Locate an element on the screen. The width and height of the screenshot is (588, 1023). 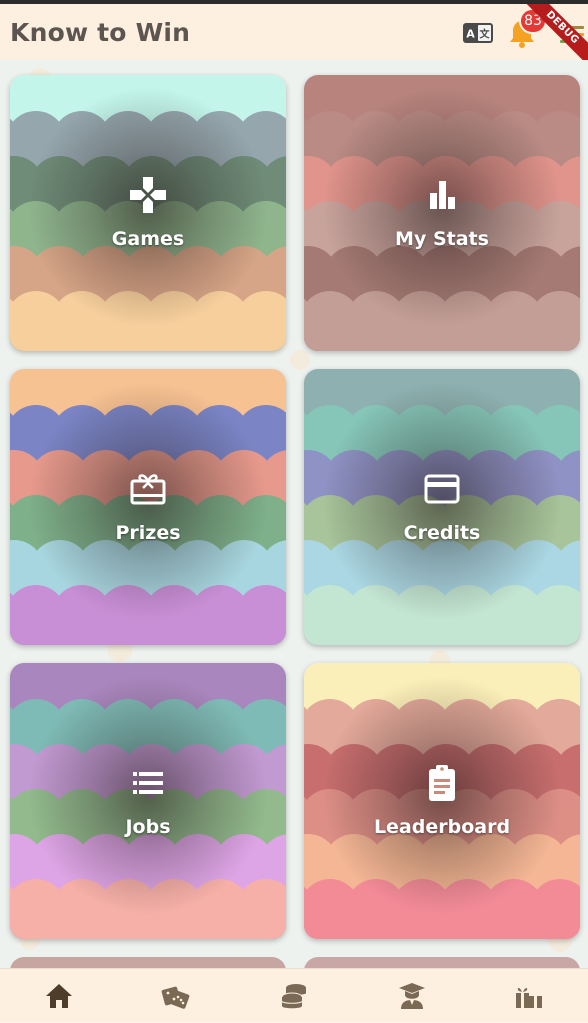
tile-prizes: Prizes is located at coordinates (148, 507).